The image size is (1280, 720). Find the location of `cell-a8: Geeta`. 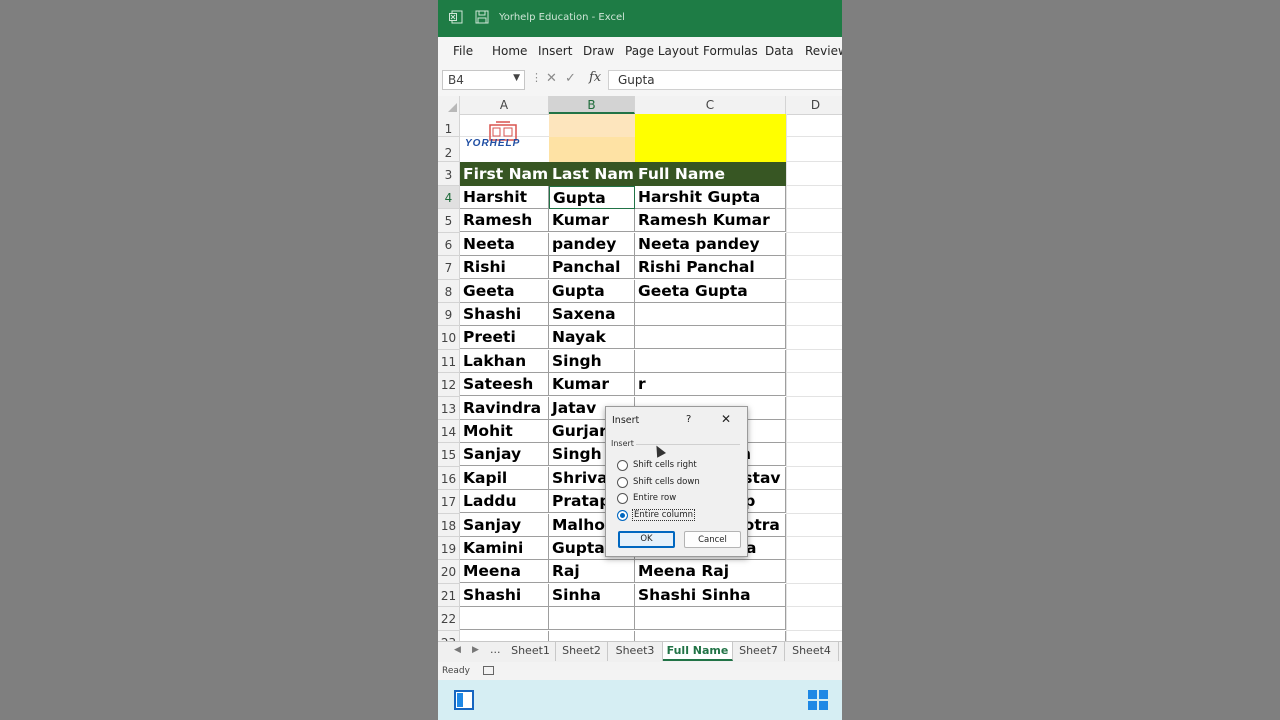

cell-a8: Geeta is located at coordinates (504, 291).